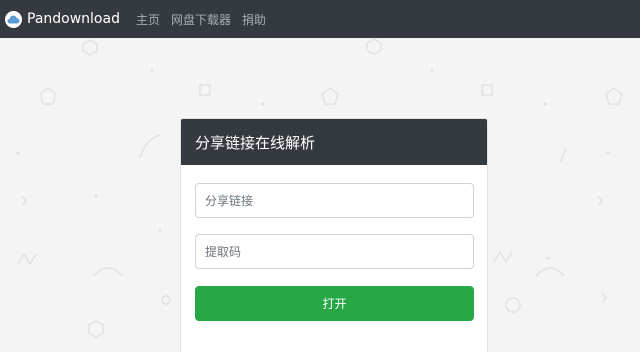 This screenshot has height=352, width=640. What do you see at coordinates (254, 19) in the screenshot?
I see `nav-link-donate: 捐助` at bounding box center [254, 19].